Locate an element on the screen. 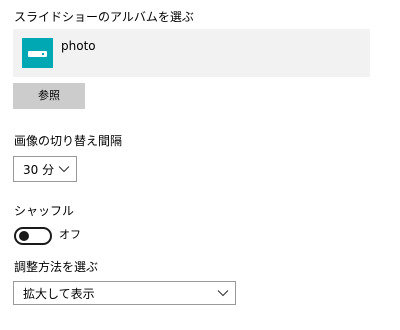 The width and height of the screenshot is (400, 330). album-tile: photo is located at coordinates (191, 53).